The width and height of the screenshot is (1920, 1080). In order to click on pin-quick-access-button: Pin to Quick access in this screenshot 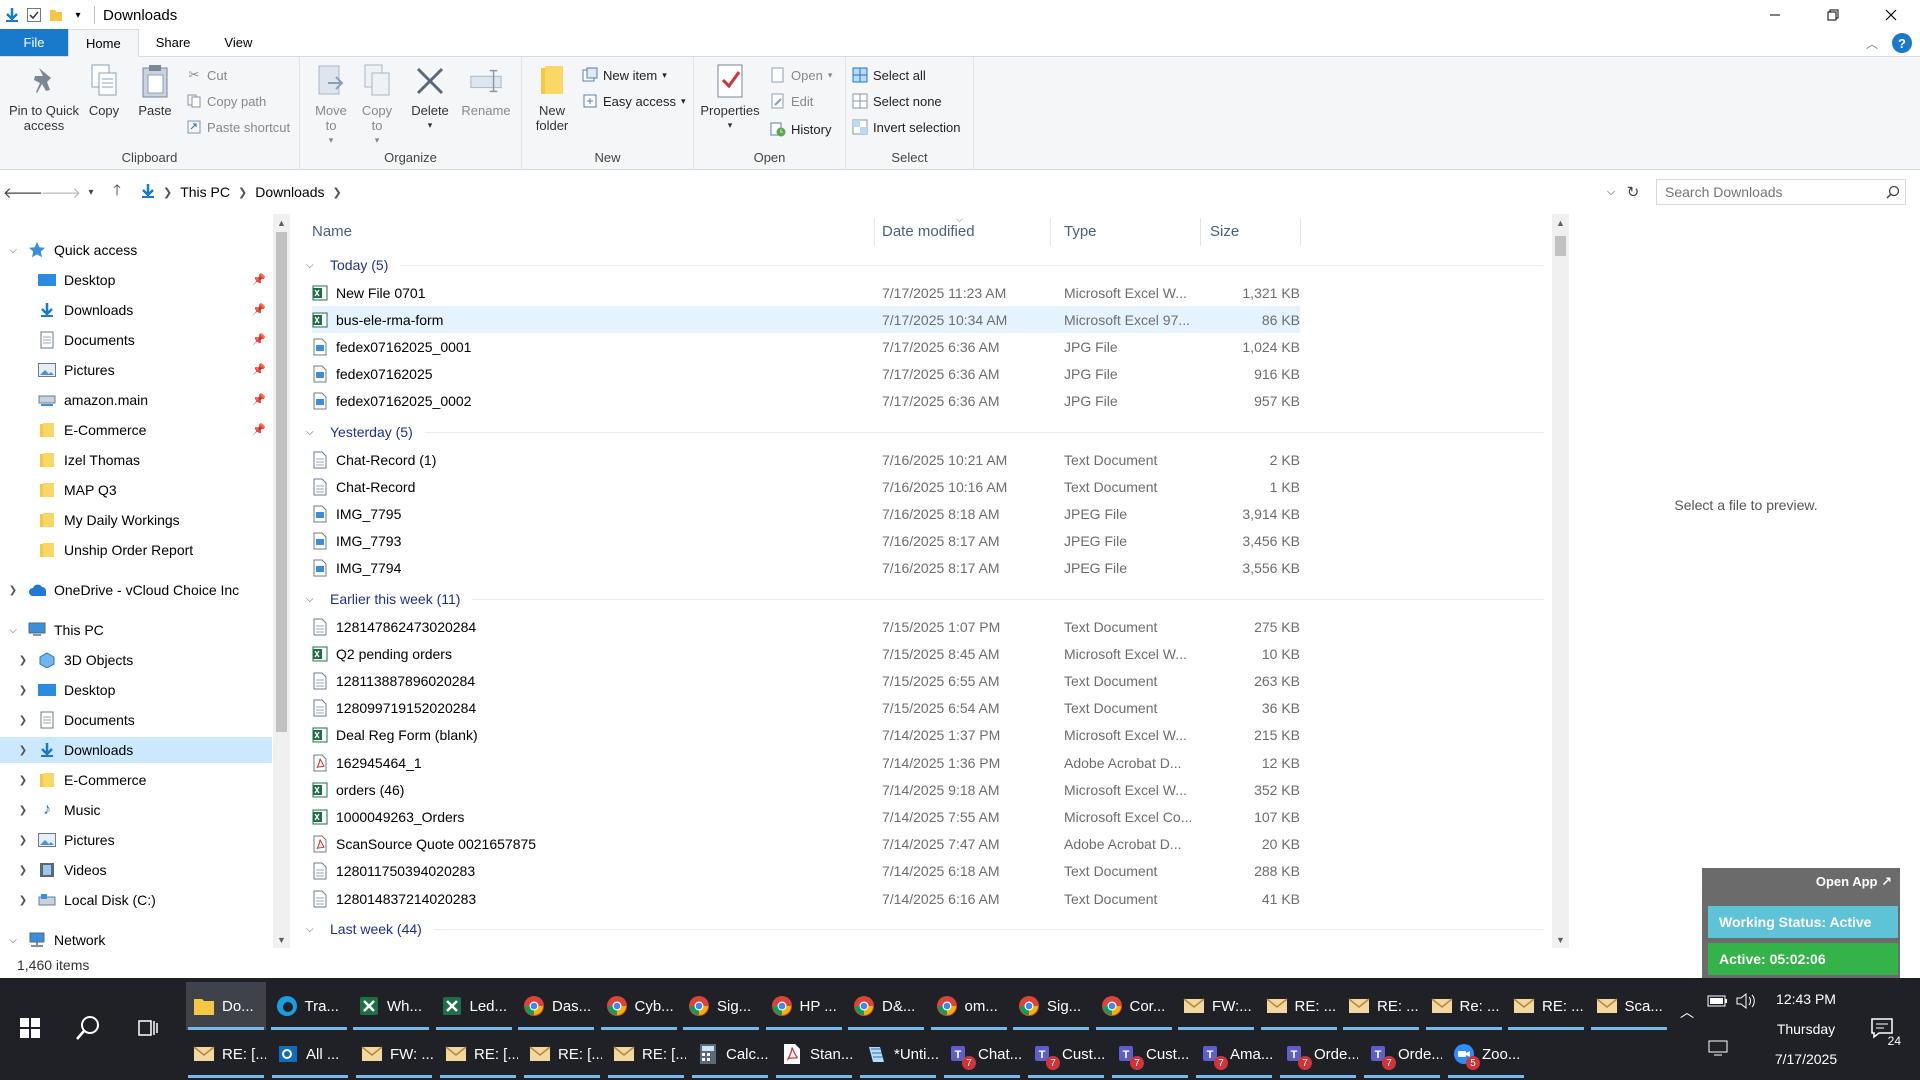, I will do `click(44, 98)`.